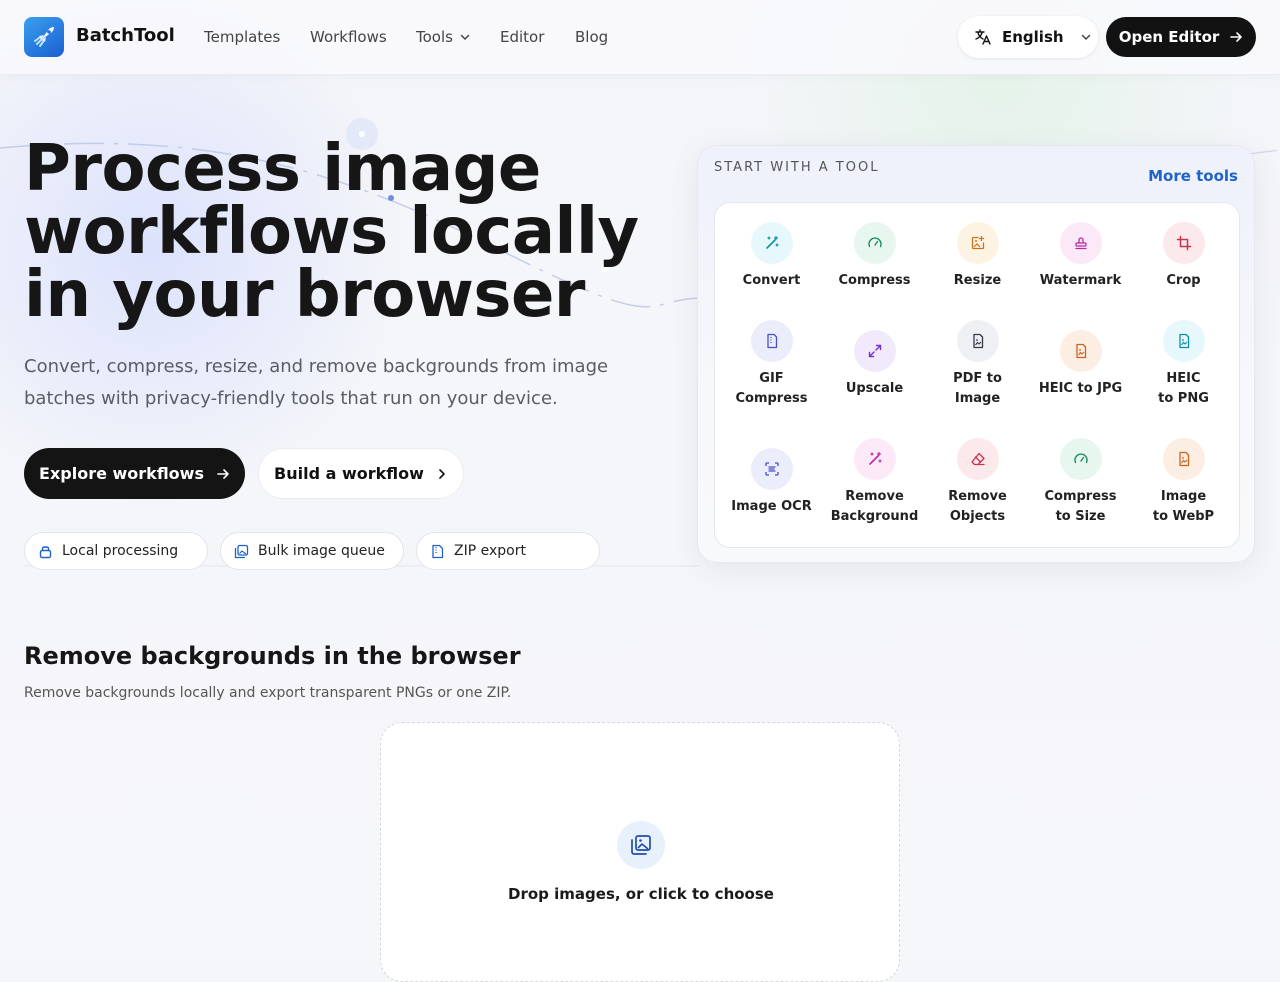 The width and height of the screenshot is (1280, 982). I want to click on language-selector: English, so click(1028, 37).